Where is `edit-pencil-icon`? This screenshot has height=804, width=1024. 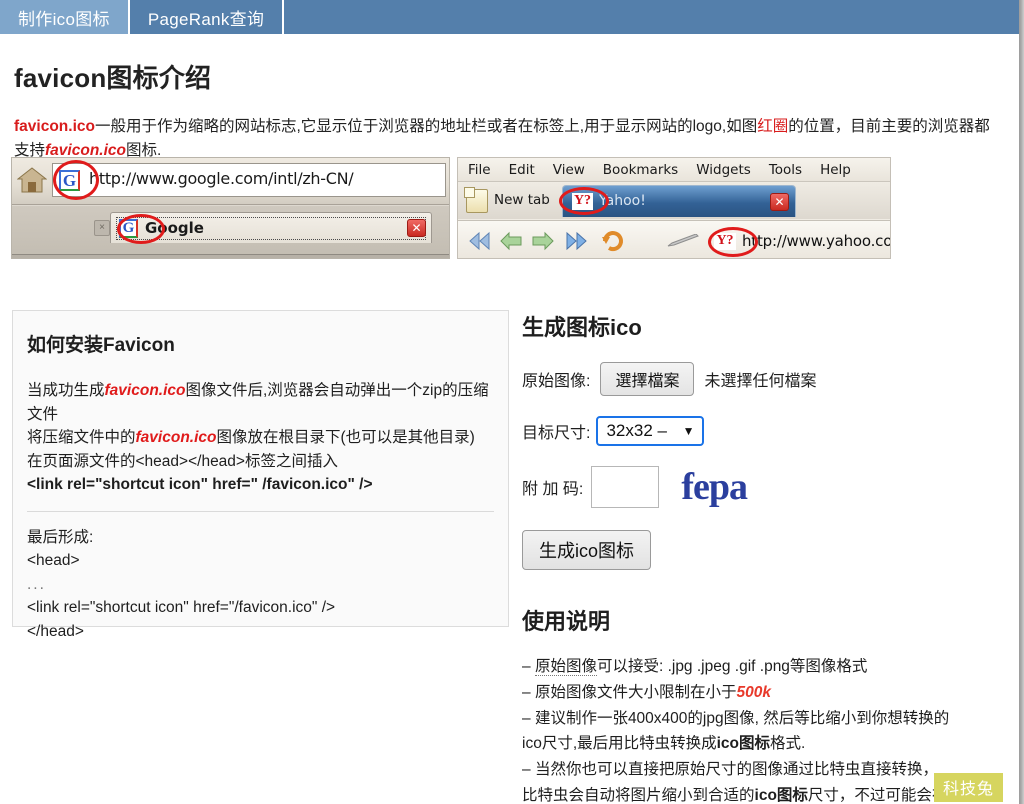
edit-pencil-icon is located at coordinates (684, 241).